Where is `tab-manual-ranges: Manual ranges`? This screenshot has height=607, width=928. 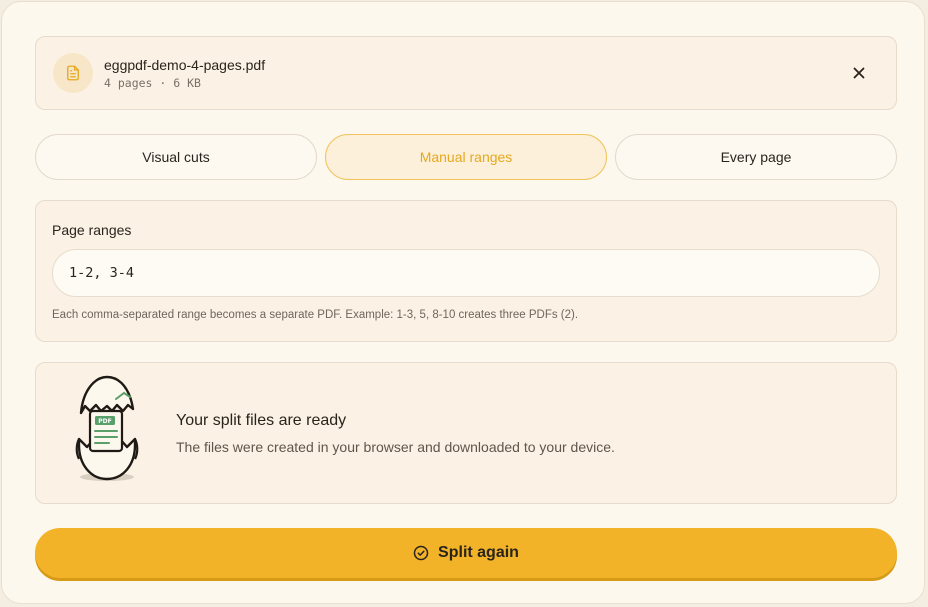 tab-manual-ranges: Manual ranges is located at coordinates (466, 157).